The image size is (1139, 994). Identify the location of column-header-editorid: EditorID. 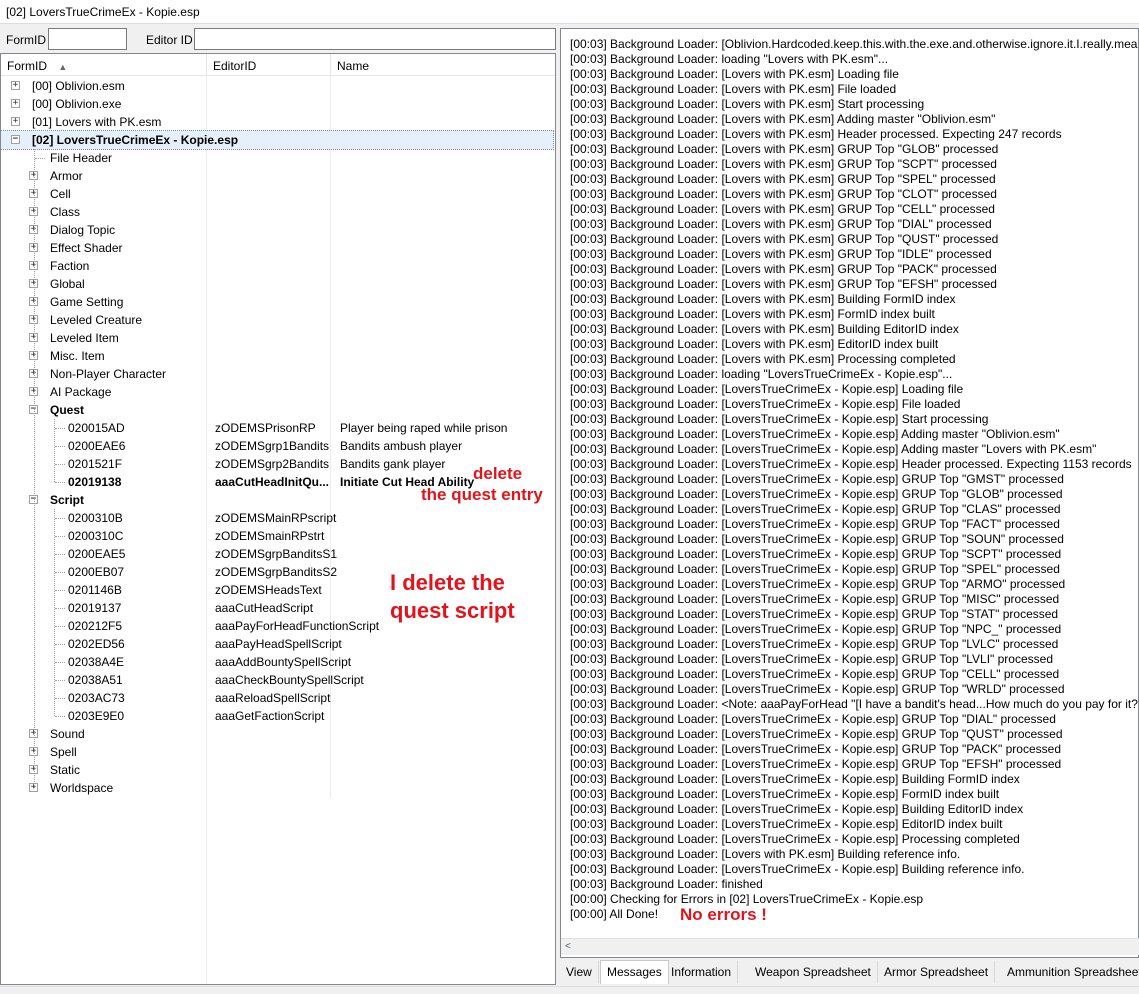
(269, 65).